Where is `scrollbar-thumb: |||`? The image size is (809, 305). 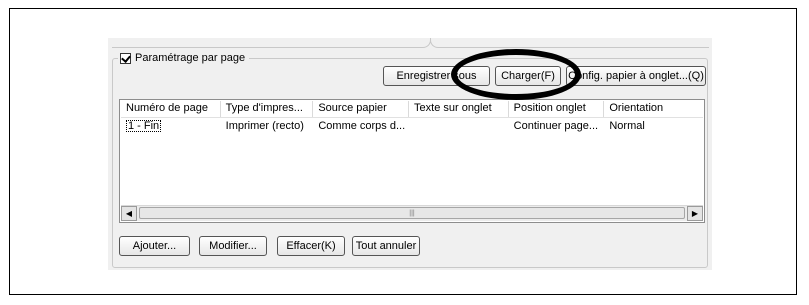
scrollbar-thumb: ||| is located at coordinates (412, 213).